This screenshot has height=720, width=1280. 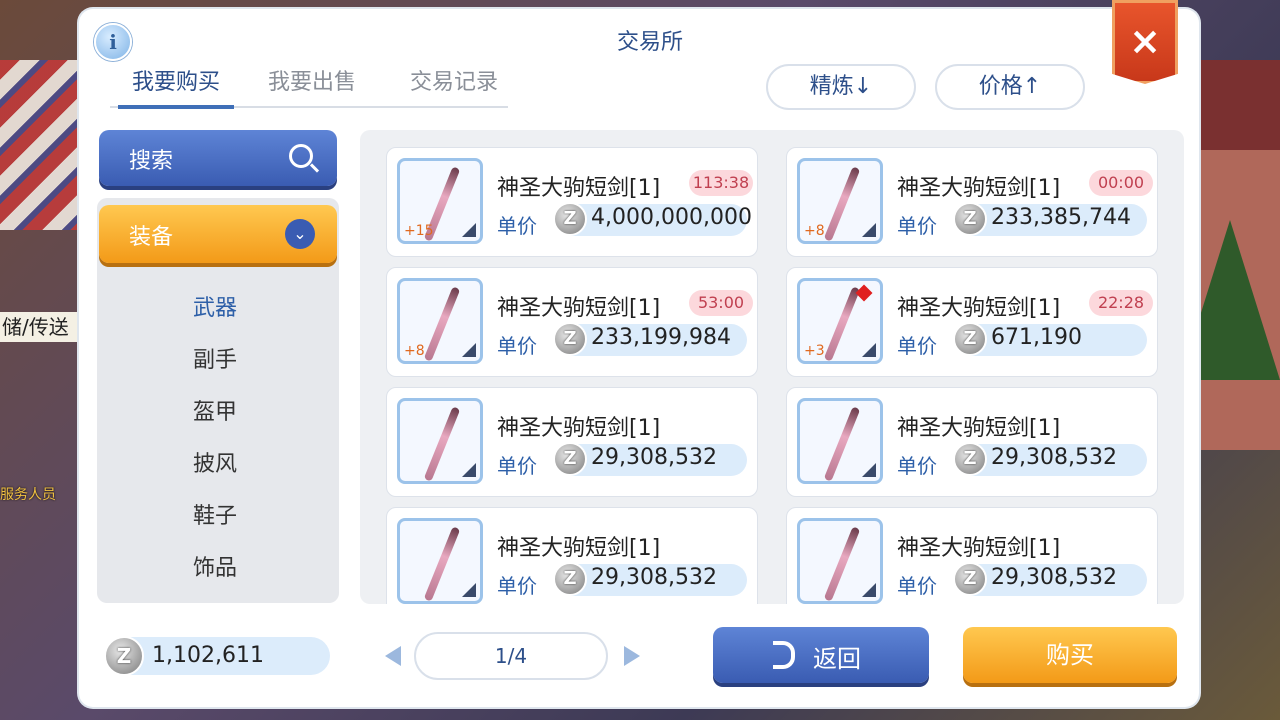 I want to click on item-price: 233,385,744, so click(x=1061, y=217).